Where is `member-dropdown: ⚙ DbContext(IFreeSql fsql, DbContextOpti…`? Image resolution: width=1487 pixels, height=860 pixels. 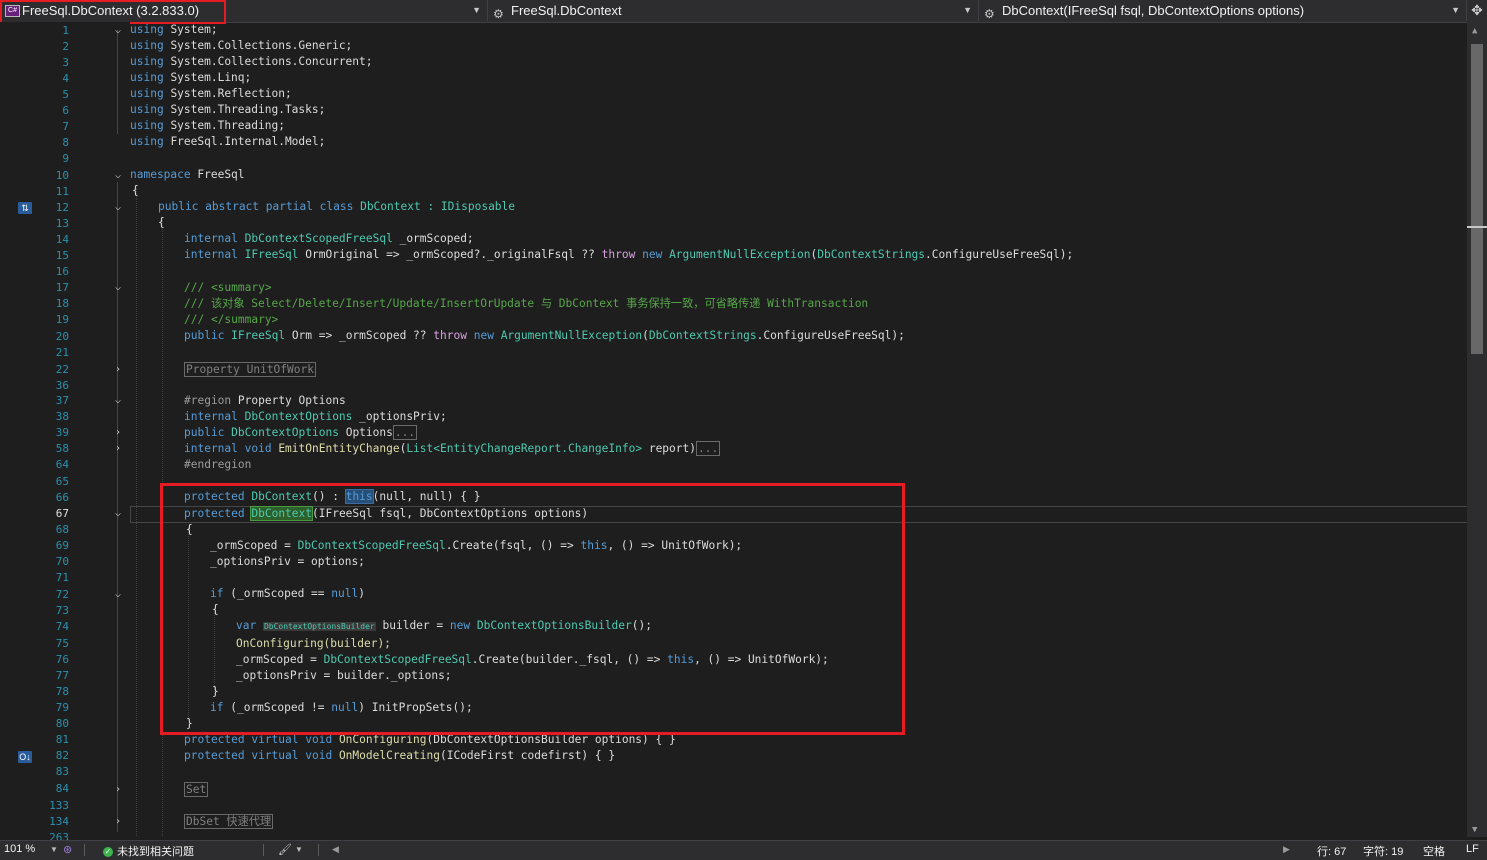 member-dropdown: ⚙ DbContext(IFreeSql fsql, DbContextOpti… is located at coordinates (1223, 10).